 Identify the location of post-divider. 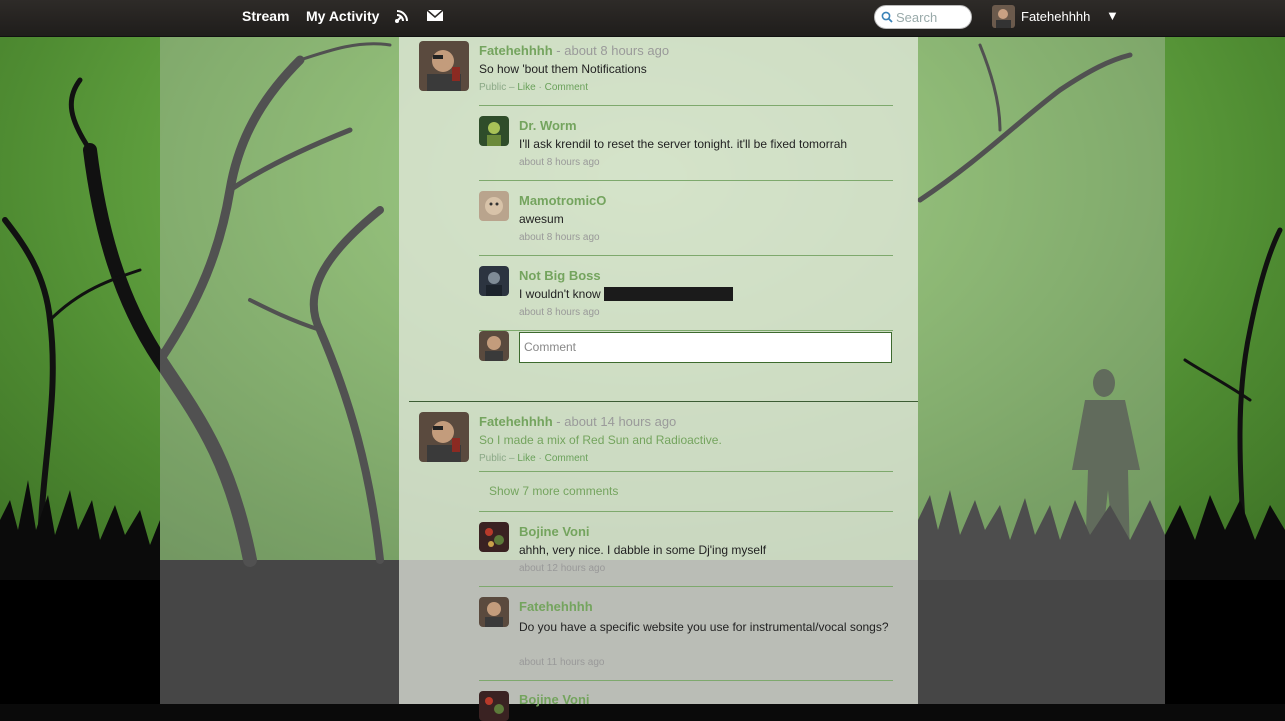
(663, 401).